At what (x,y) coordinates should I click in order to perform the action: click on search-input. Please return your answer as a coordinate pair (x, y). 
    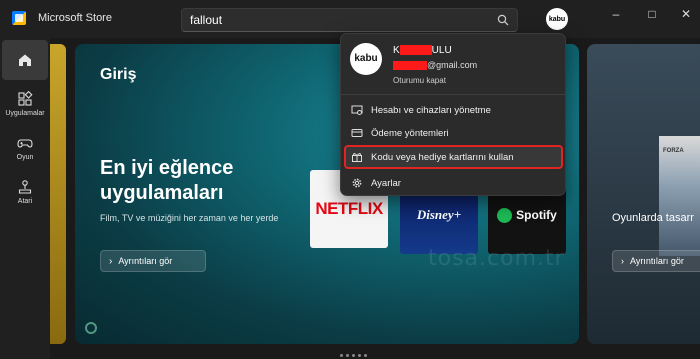
    Looking at the image, I should click on (340, 20).